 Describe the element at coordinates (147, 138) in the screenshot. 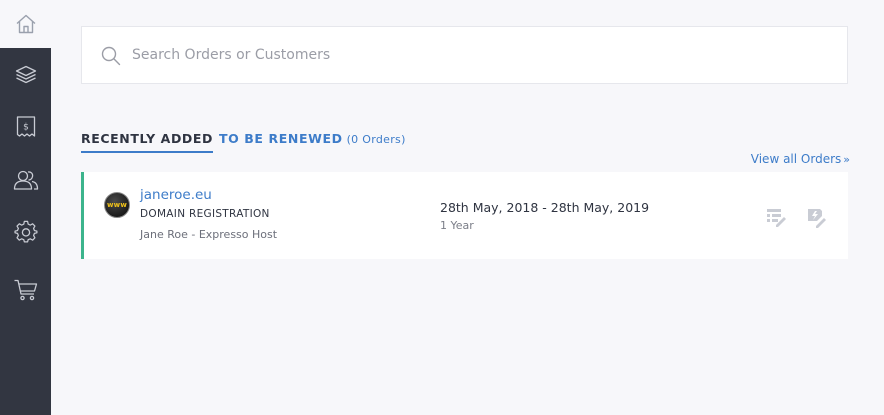

I see `tab-recently-added-label: RECENTLY ADDED` at that location.